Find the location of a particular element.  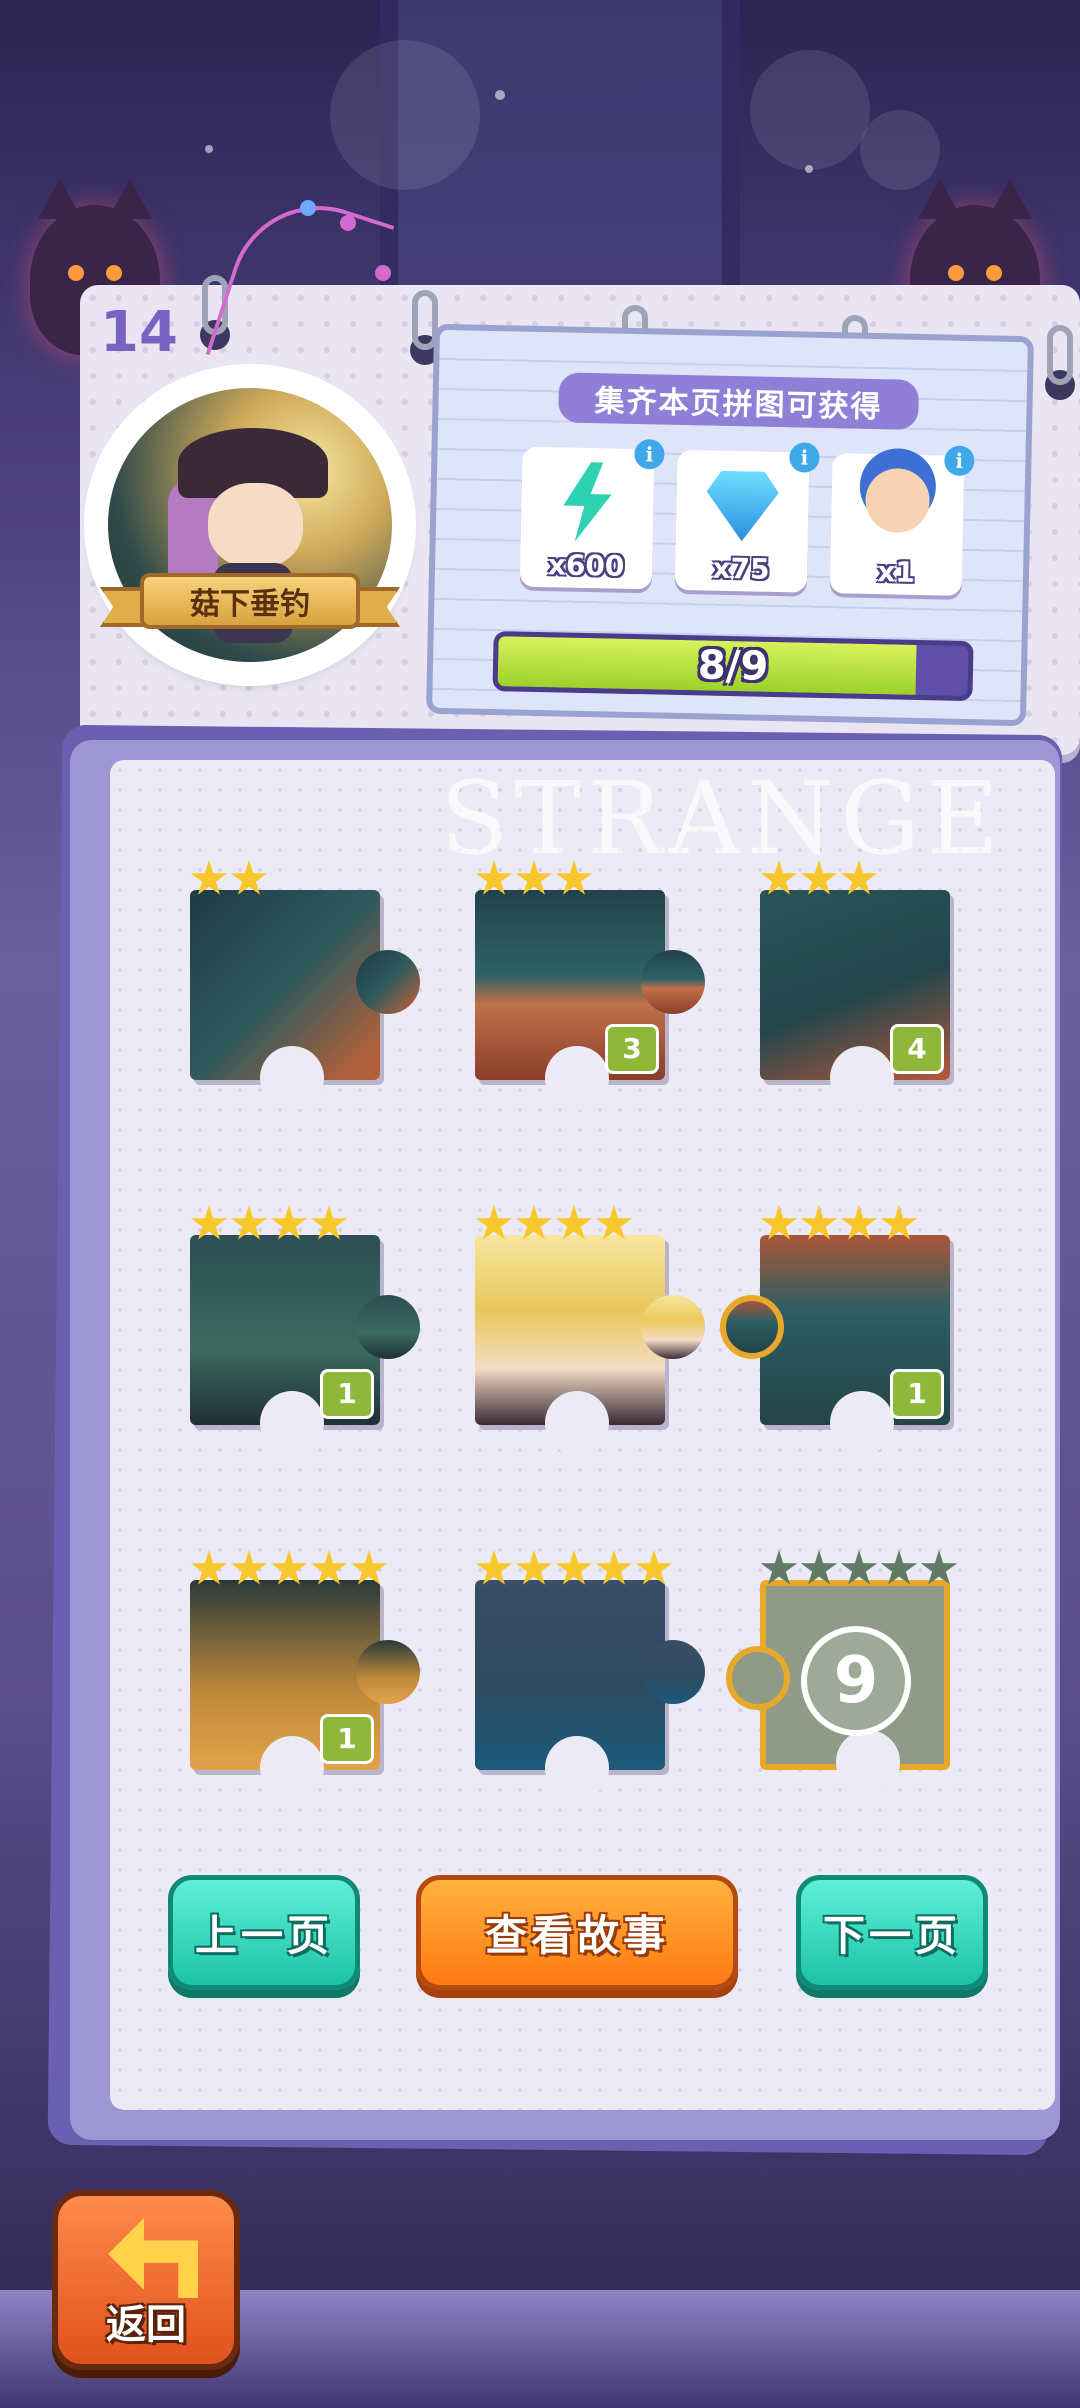

reward-amount: x75 is located at coordinates (741, 568).